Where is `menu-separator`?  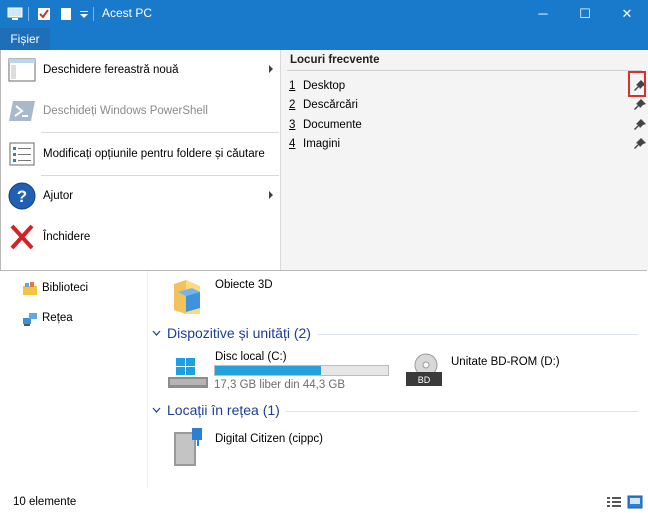
menu-separator is located at coordinates (160, 132).